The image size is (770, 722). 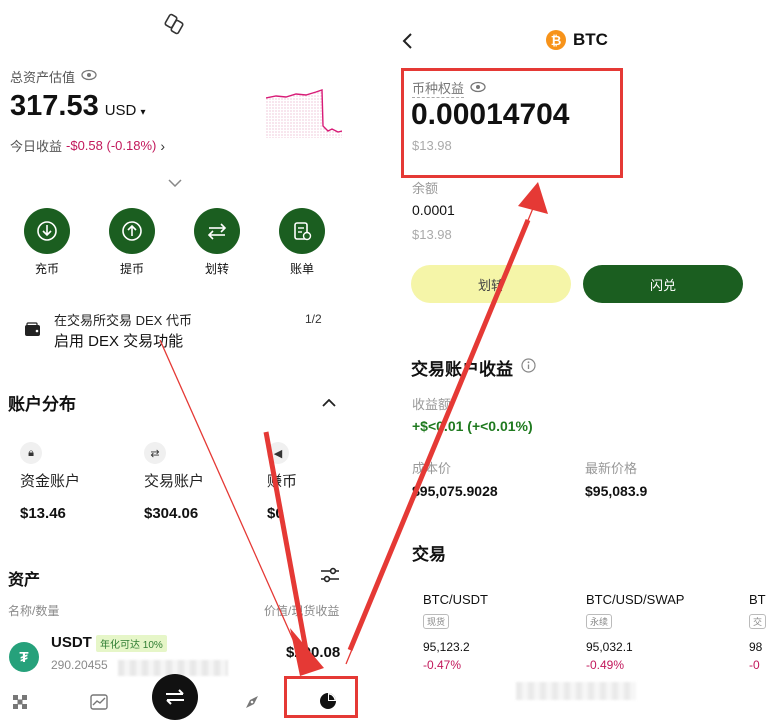 I want to click on banner-line1: 在交易所交易 DEX 代币, so click(x=123, y=320).